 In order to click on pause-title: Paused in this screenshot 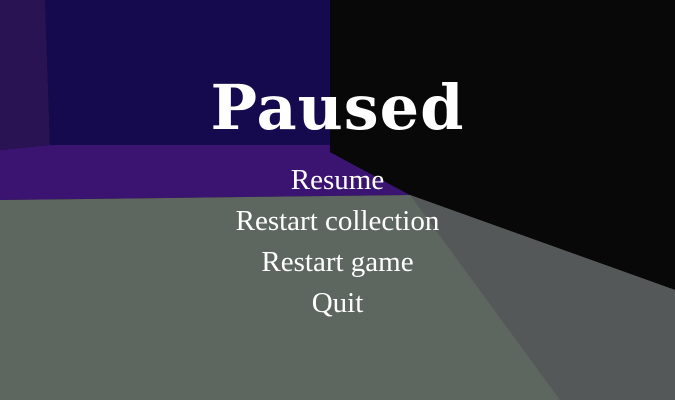, I will do `click(337, 107)`.